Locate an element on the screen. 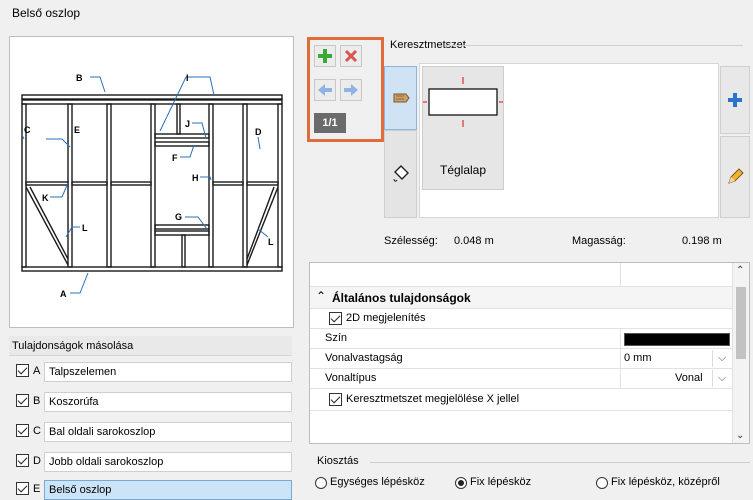 Image resolution: width=753 pixels, height=500 pixels. arrow-left-icon is located at coordinates (325, 90).